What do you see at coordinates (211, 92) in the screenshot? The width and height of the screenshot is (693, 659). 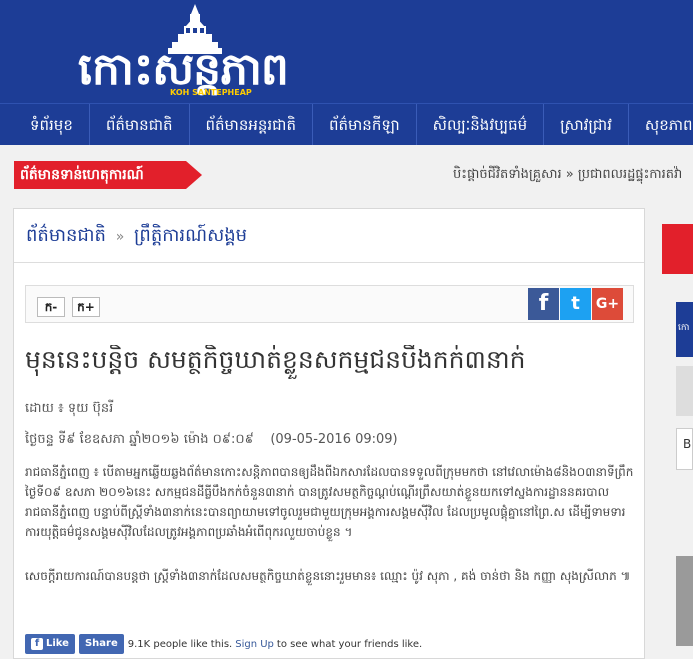 I see `logo-subtitle: KOH SANTEPHEAP` at bounding box center [211, 92].